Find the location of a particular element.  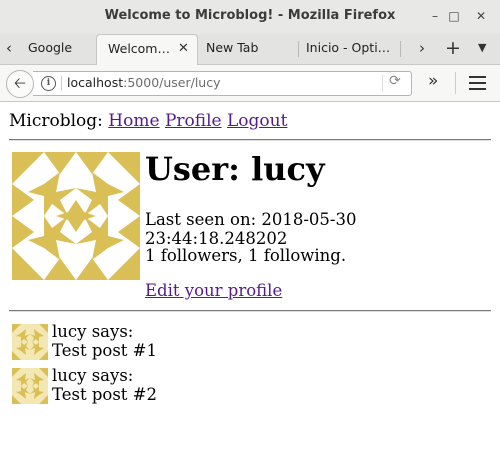

list-tabs-icon: ▼ is located at coordinates (482, 48).